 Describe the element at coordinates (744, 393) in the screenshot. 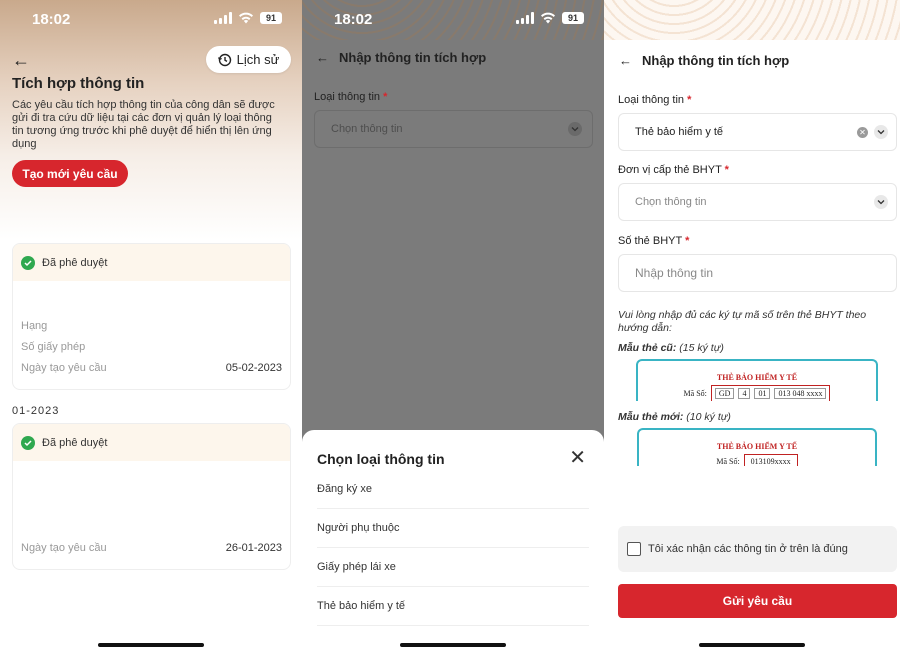

I see `code-part: 4` at that location.